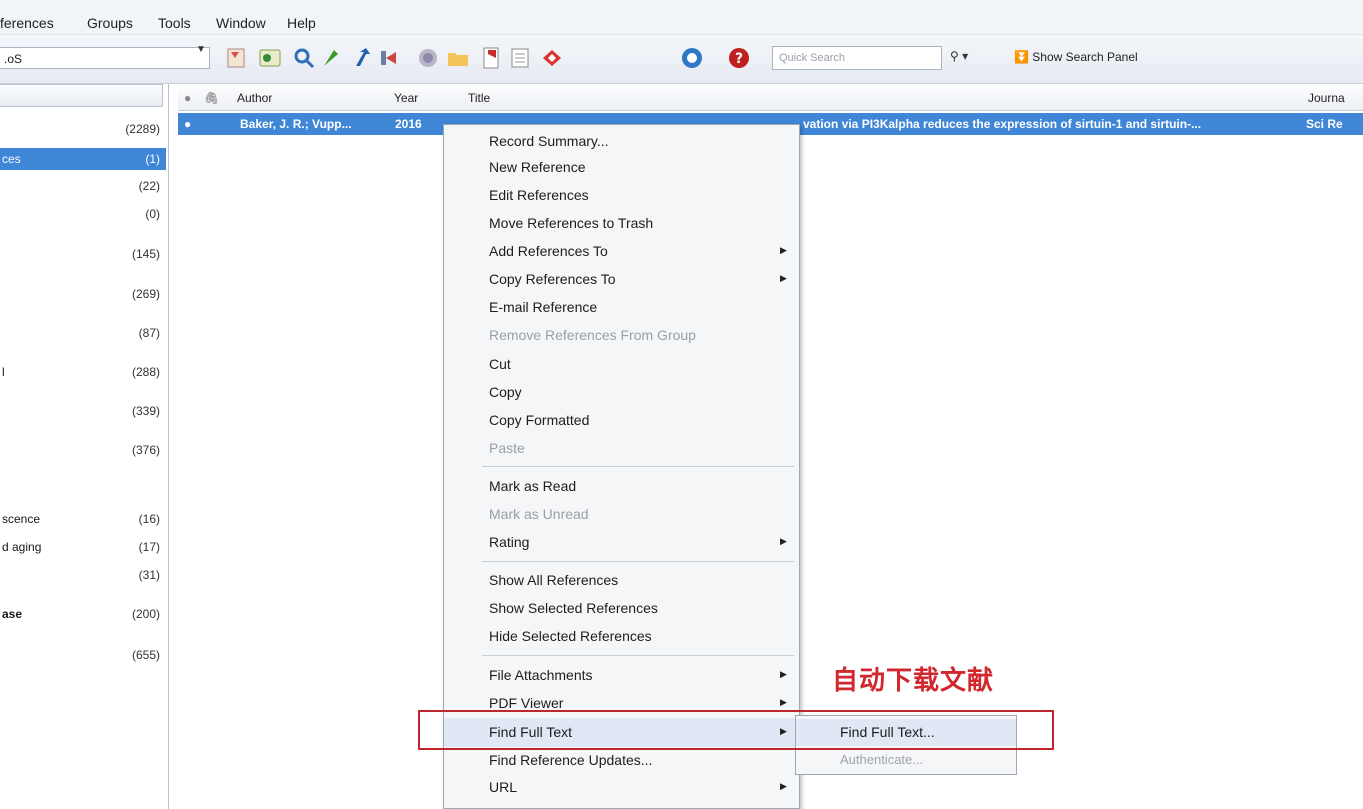 This screenshot has width=1363, height=809. Describe the element at coordinates (959, 56) in the screenshot. I see `search-icon: ⚲ ▾` at that location.